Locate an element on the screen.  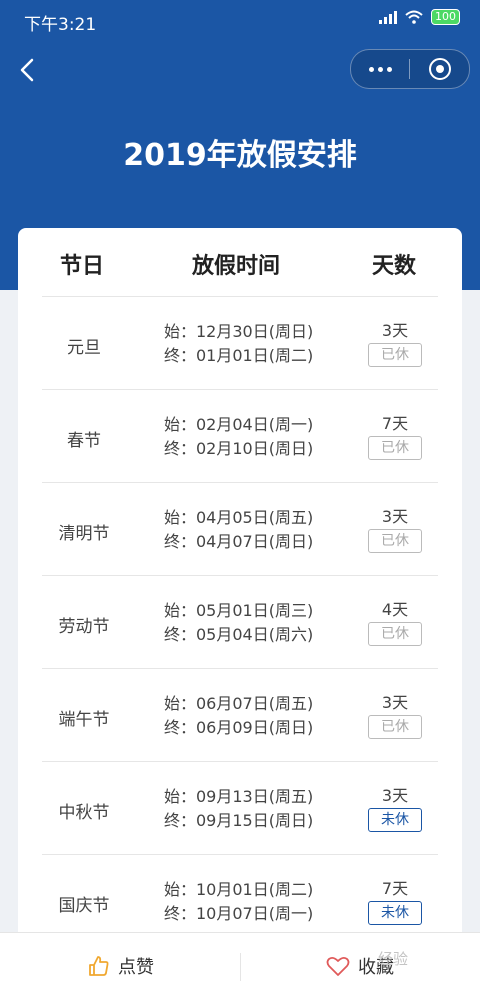
miniprogram-capsule is located at coordinates (410, 69).